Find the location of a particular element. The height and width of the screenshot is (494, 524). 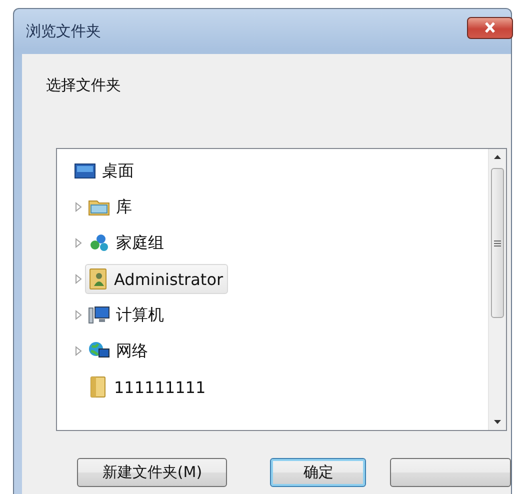

tree-item: 计算机 is located at coordinates (127, 315).